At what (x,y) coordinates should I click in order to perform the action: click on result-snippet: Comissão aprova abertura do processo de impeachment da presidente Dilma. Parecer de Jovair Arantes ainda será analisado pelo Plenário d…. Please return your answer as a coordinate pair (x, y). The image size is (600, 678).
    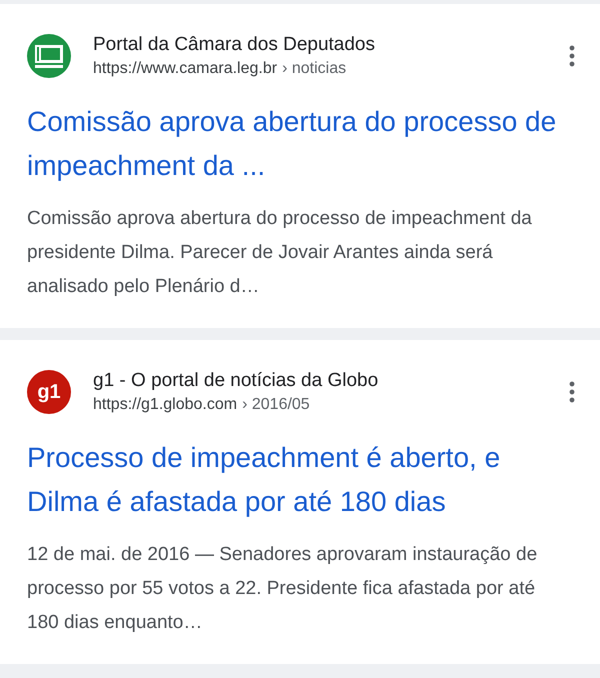
    Looking at the image, I should click on (280, 253).